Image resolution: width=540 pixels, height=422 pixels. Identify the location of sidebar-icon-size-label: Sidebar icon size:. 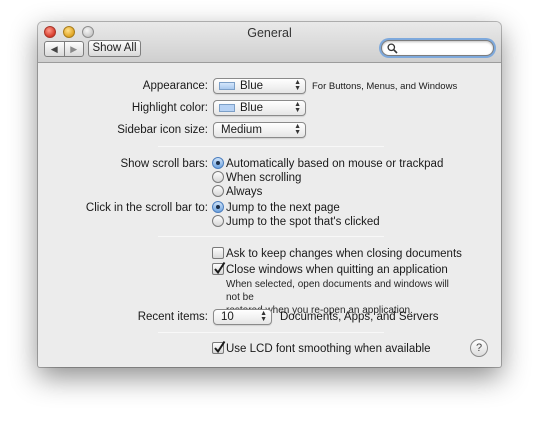
(162, 130).